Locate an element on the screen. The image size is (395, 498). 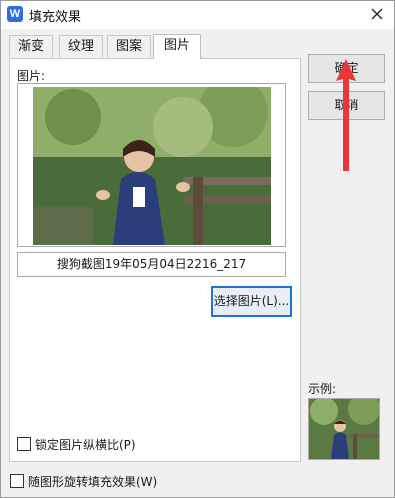
picture-label: 图片: is located at coordinates (31, 76).